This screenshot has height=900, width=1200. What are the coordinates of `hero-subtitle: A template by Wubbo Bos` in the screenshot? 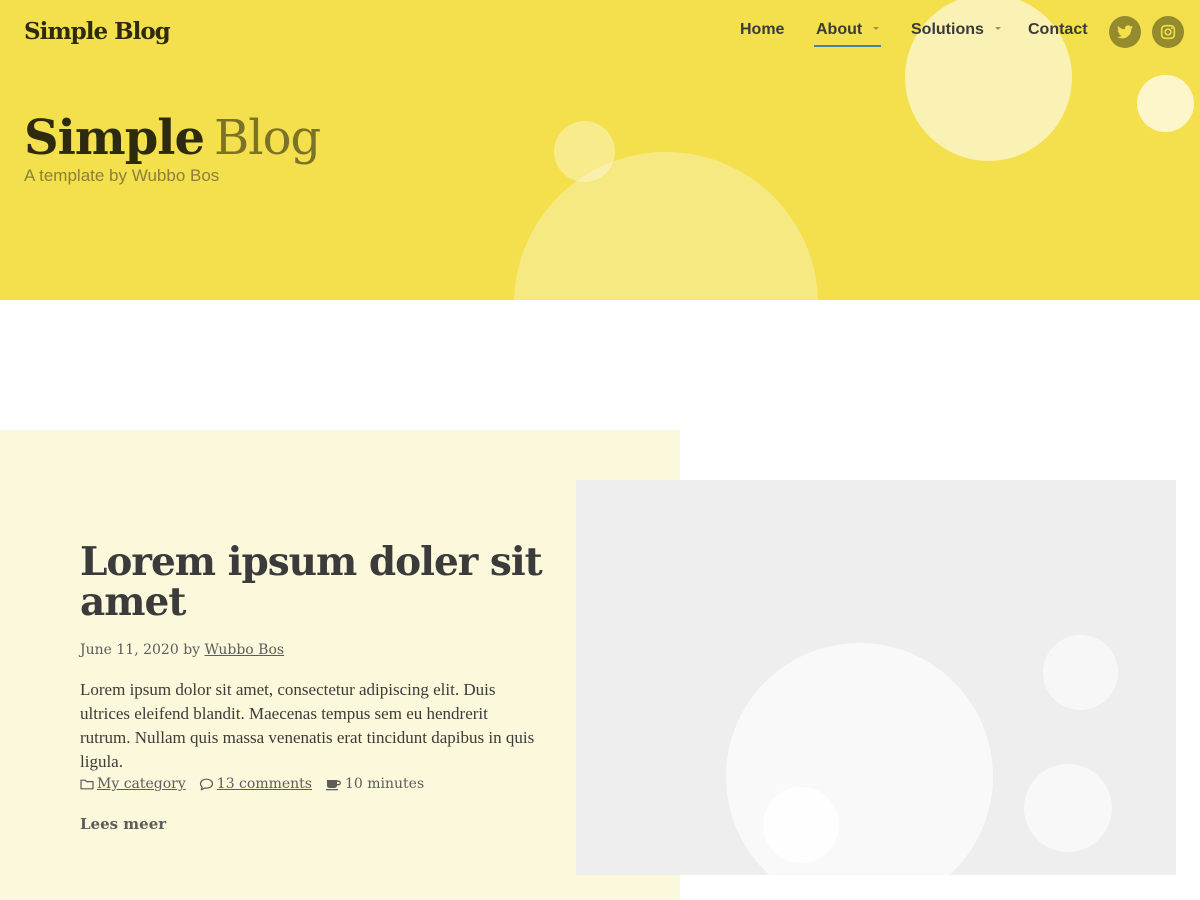 It's located at (122, 175).